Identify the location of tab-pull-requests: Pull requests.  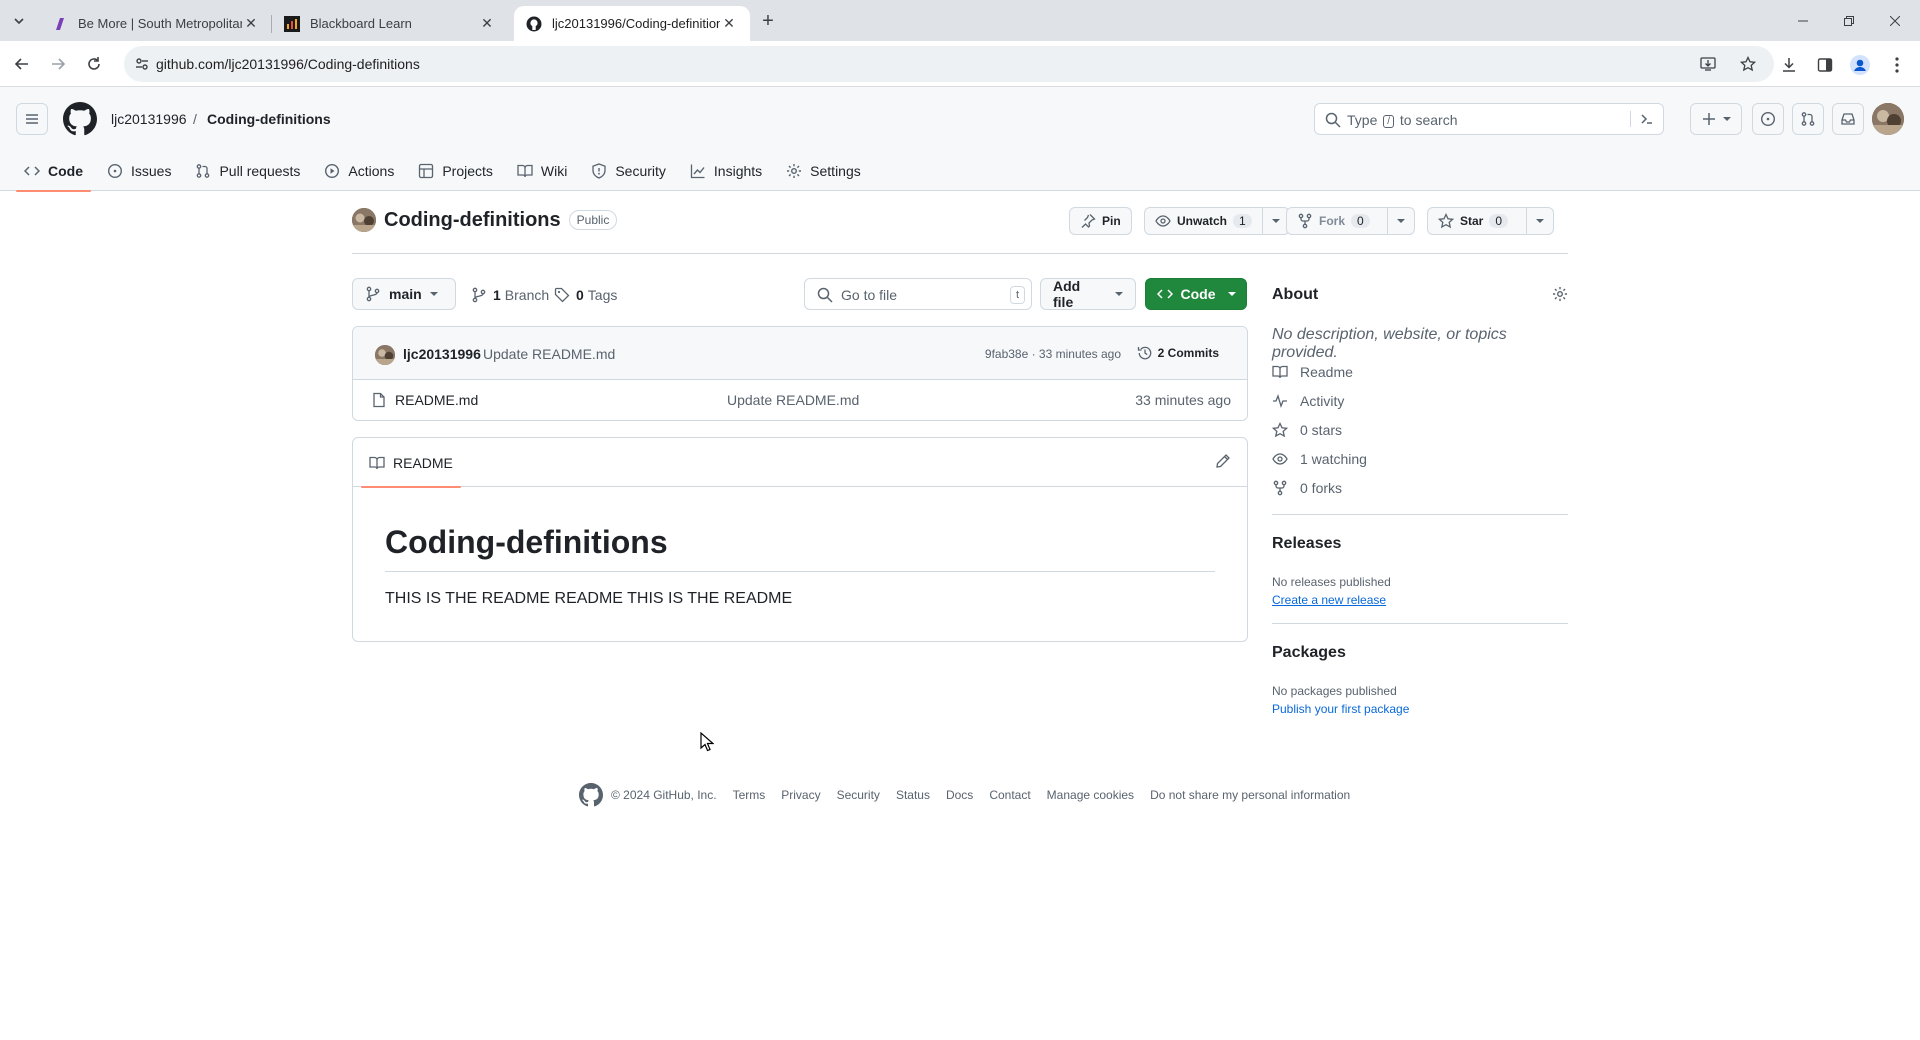
(247, 171).